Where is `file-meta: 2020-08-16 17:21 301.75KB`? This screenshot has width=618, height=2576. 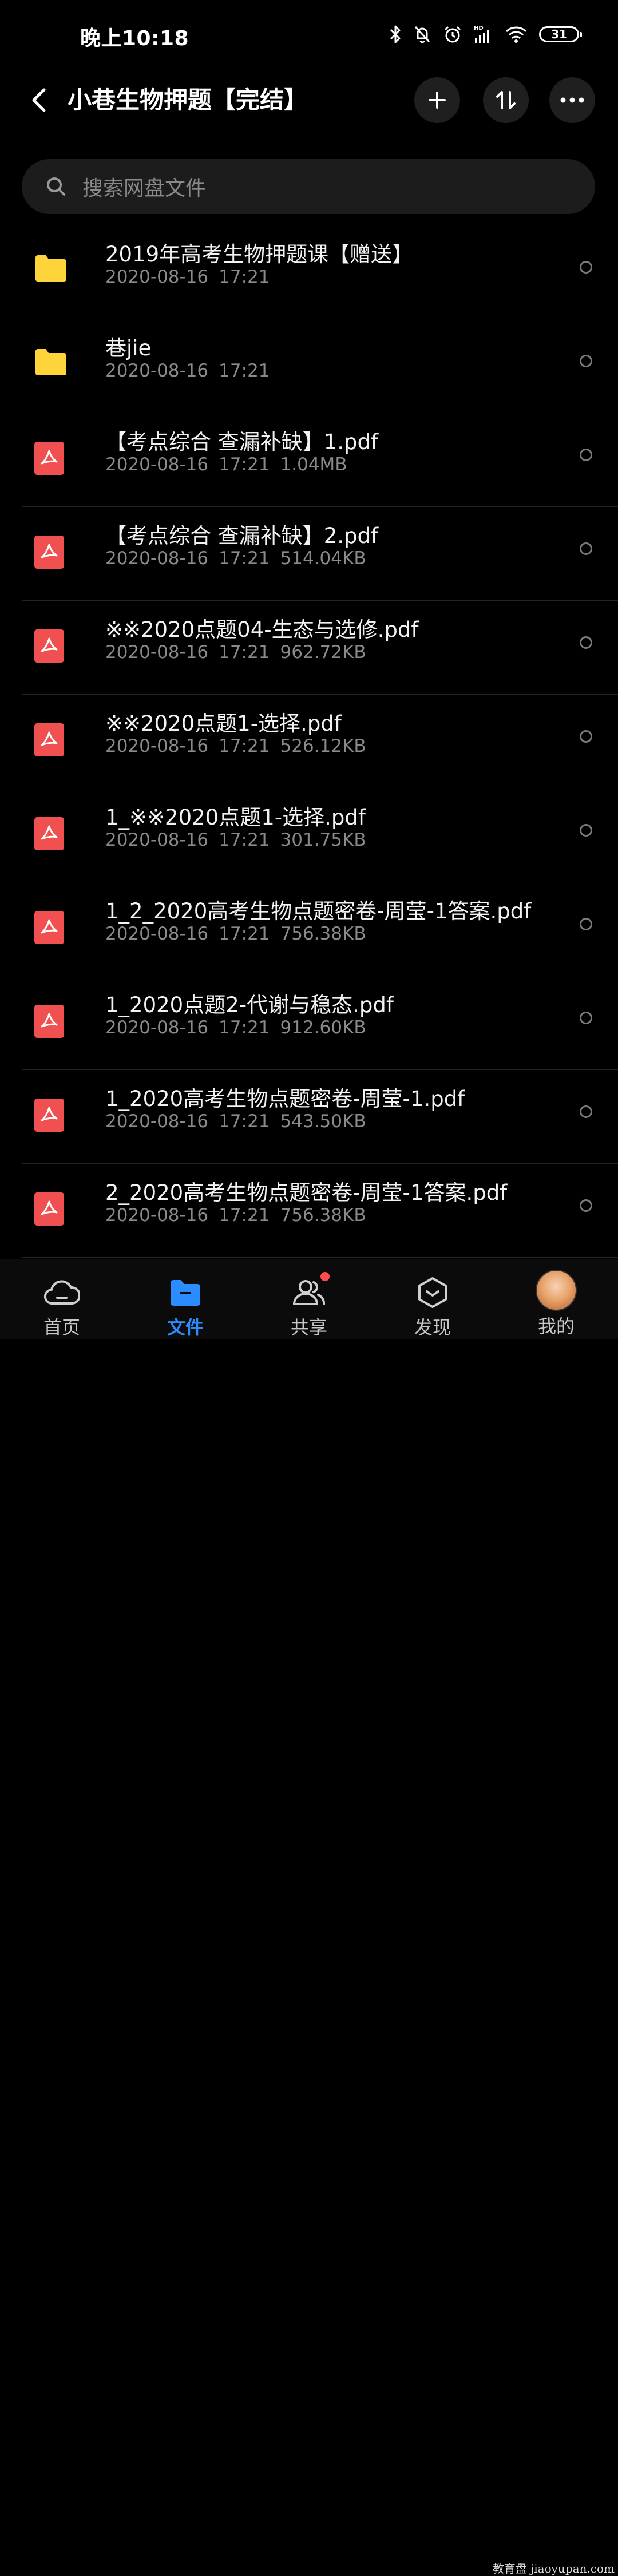 file-meta: 2020-08-16 17:21 301.75KB is located at coordinates (241, 840).